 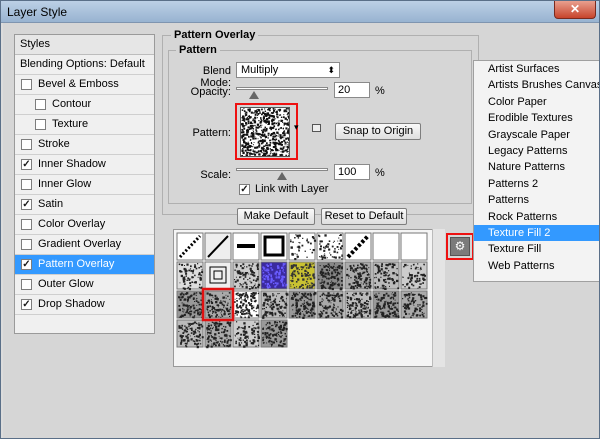 What do you see at coordinates (282, 176) in the screenshot?
I see `scale-slider-thumb` at bounding box center [282, 176].